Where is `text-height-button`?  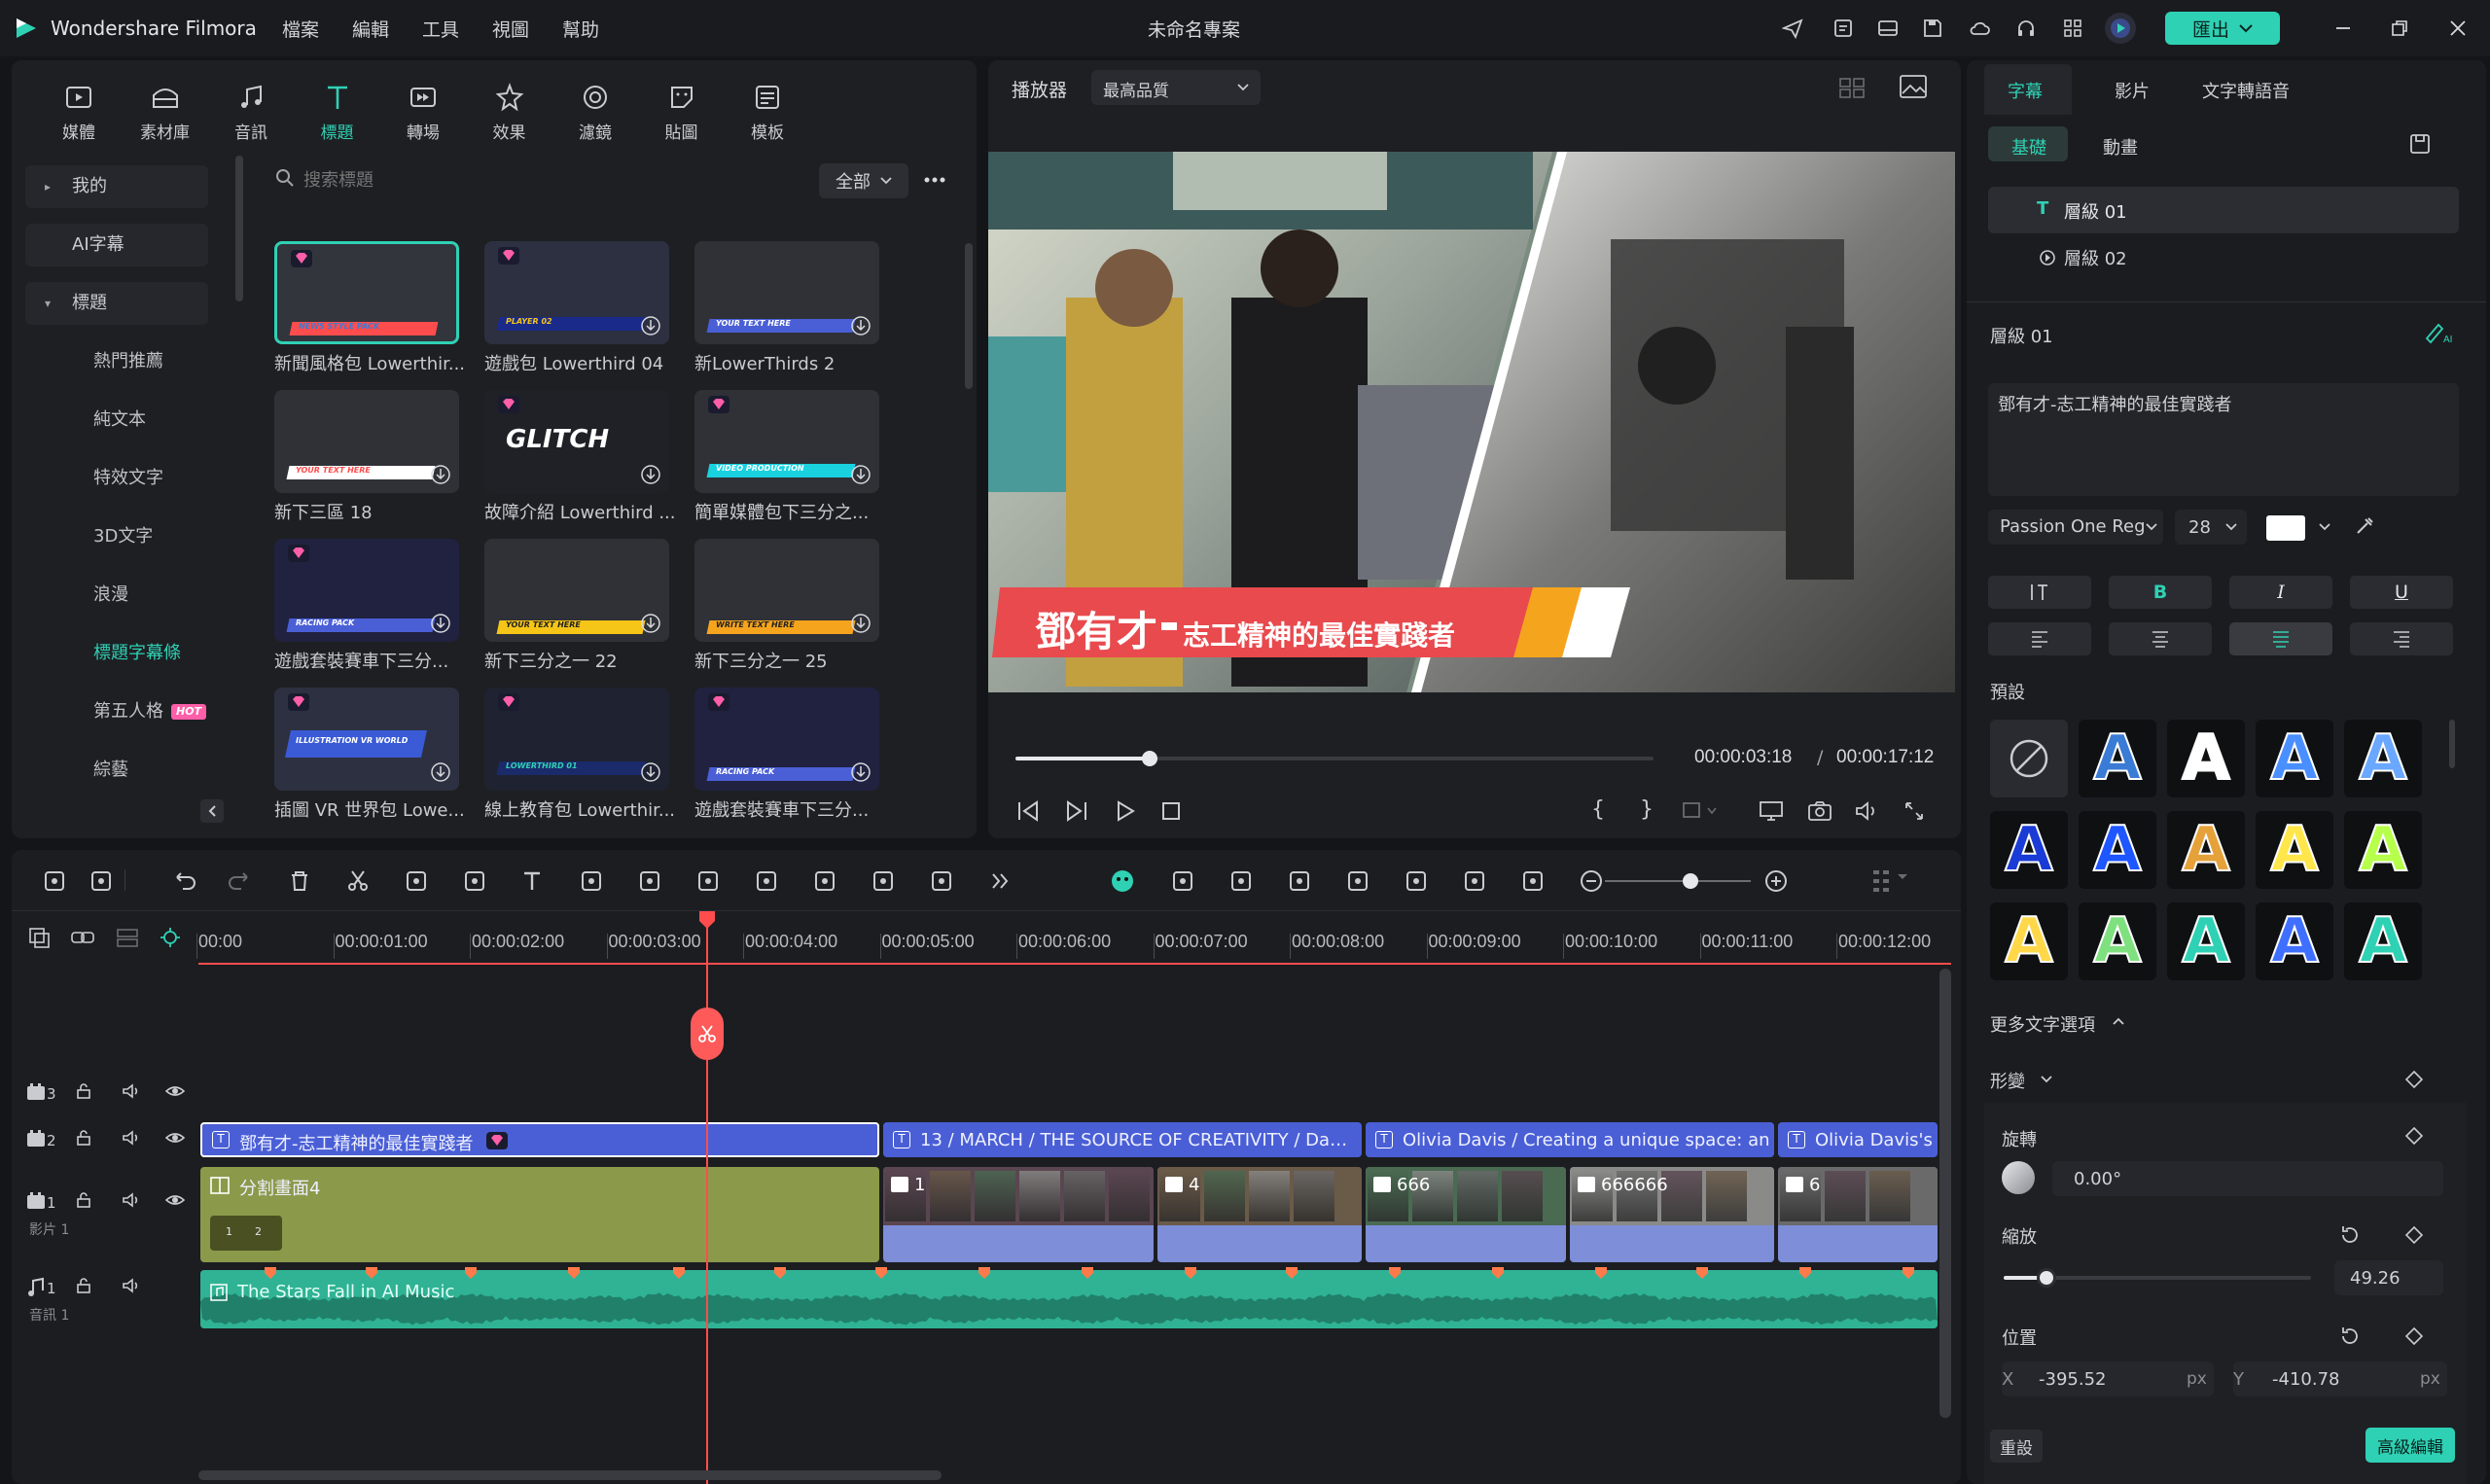 text-height-button is located at coordinates (2039, 592).